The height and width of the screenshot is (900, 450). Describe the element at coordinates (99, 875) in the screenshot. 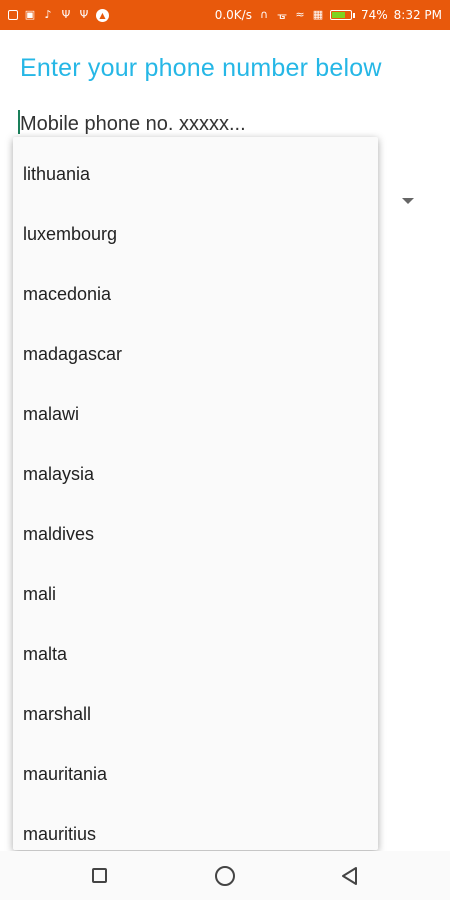

I see `recent-apps-icon` at that location.